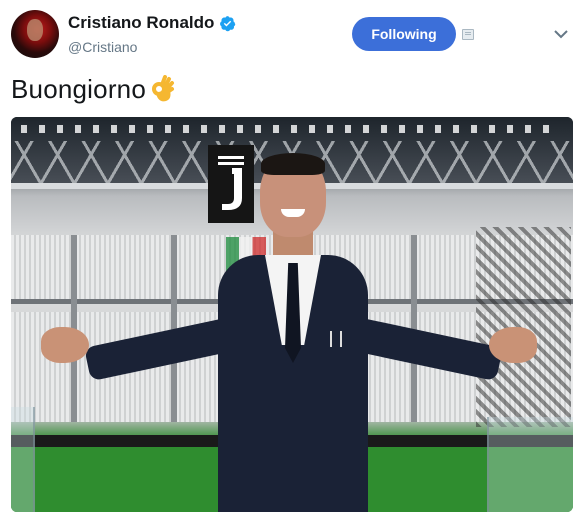  What do you see at coordinates (35, 30) in the screenshot?
I see `avatar-face` at bounding box center [35, 30].